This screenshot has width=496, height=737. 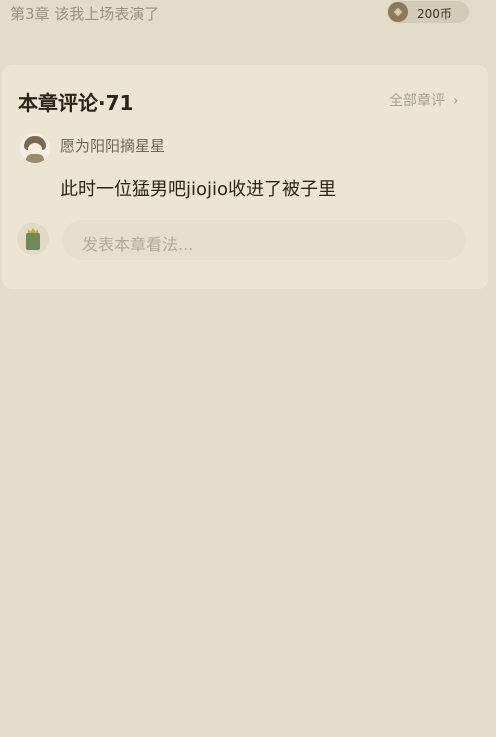 I want to click on comments-title: 本章评论·71, so click(x=76, y=103).